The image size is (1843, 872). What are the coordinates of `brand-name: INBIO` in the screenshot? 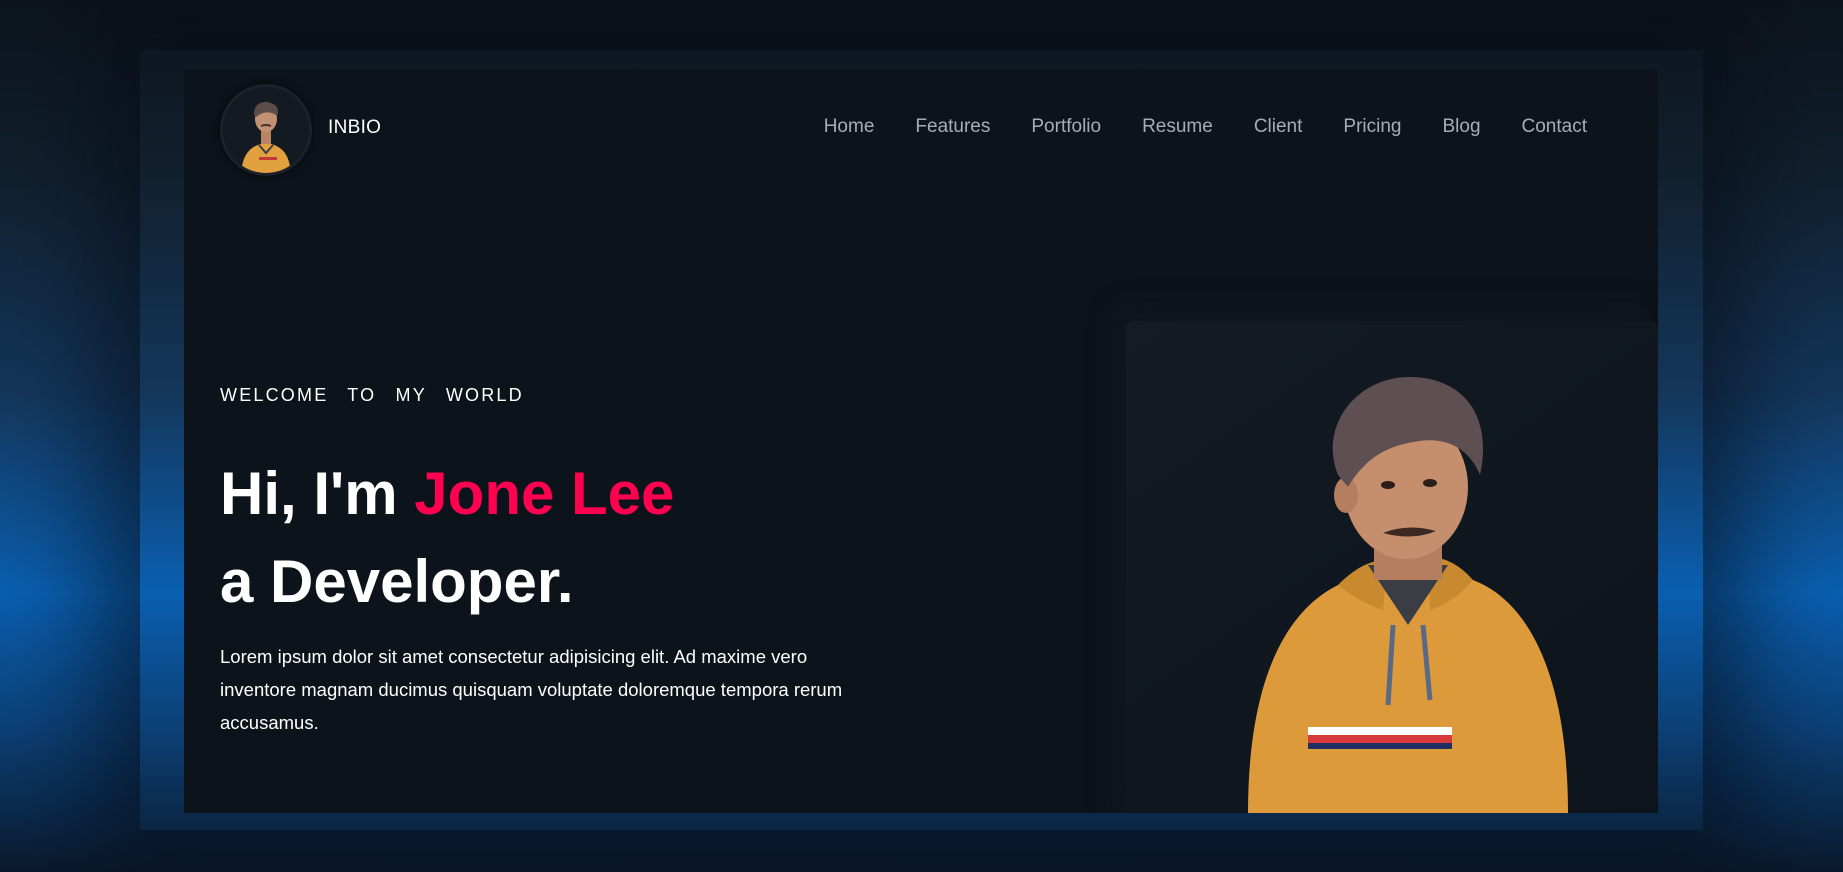 It's located at (354, 128).